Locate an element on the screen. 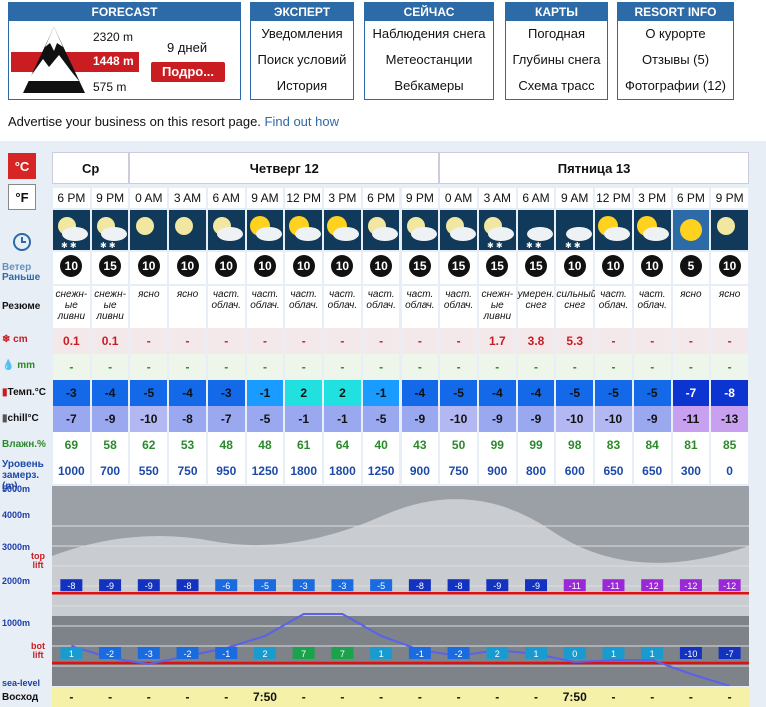 This screenshot has width=766, height=707. wind-arrow-icon: 10 is located at coordinates (652, 266).